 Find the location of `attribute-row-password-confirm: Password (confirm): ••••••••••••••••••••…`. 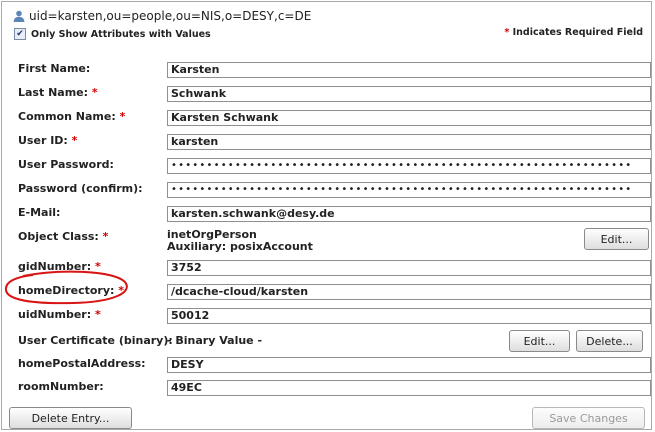

attribute-row-password-confirm: Password (confirm): ••••••••••••••••••••… is located at coordinates (327, 192).